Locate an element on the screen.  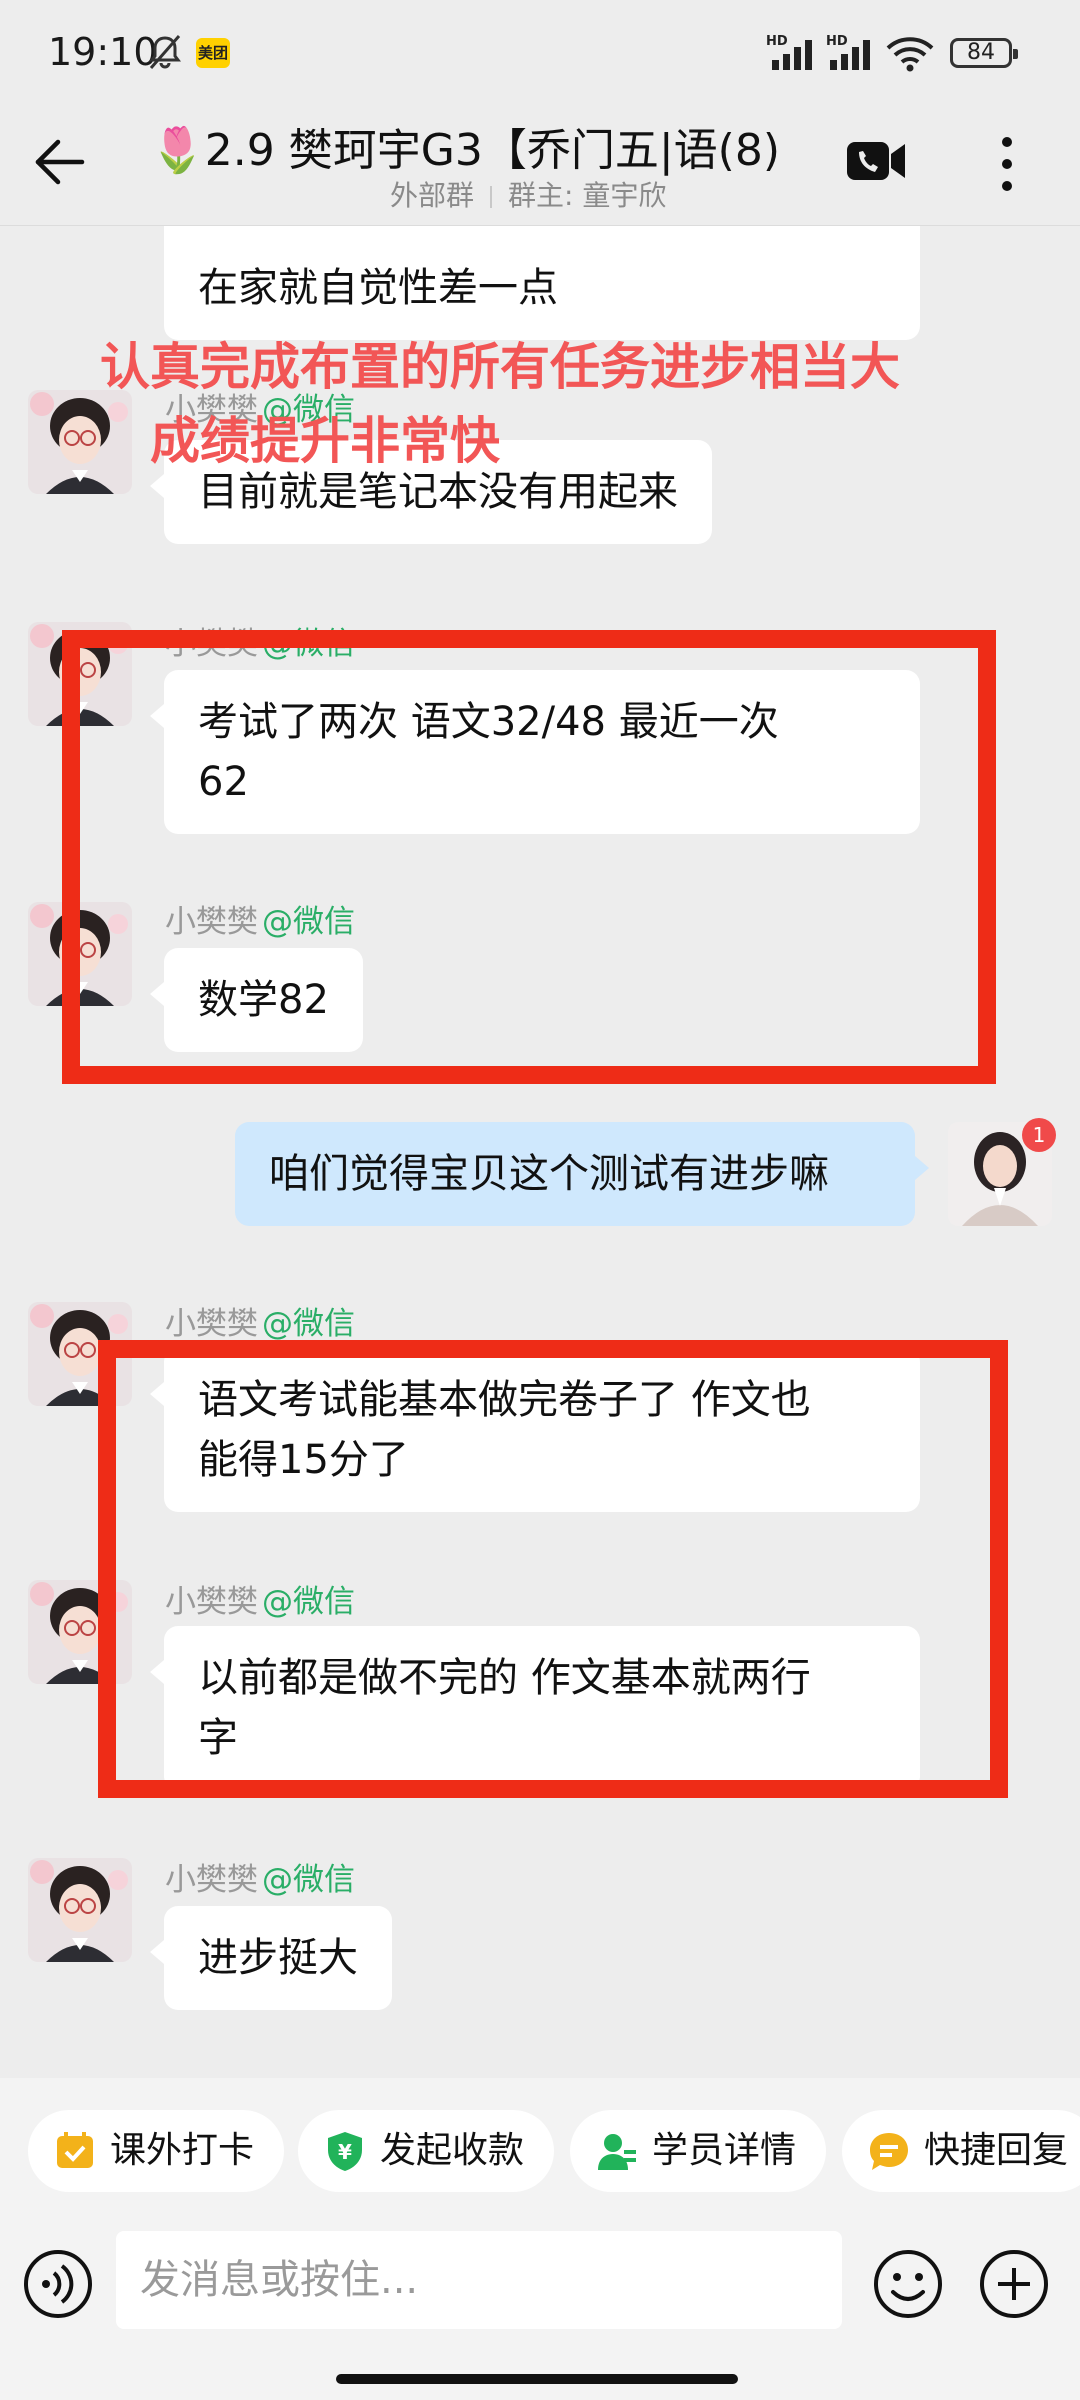
unread-badge: 1 is located at coordinates (1039, 1135).